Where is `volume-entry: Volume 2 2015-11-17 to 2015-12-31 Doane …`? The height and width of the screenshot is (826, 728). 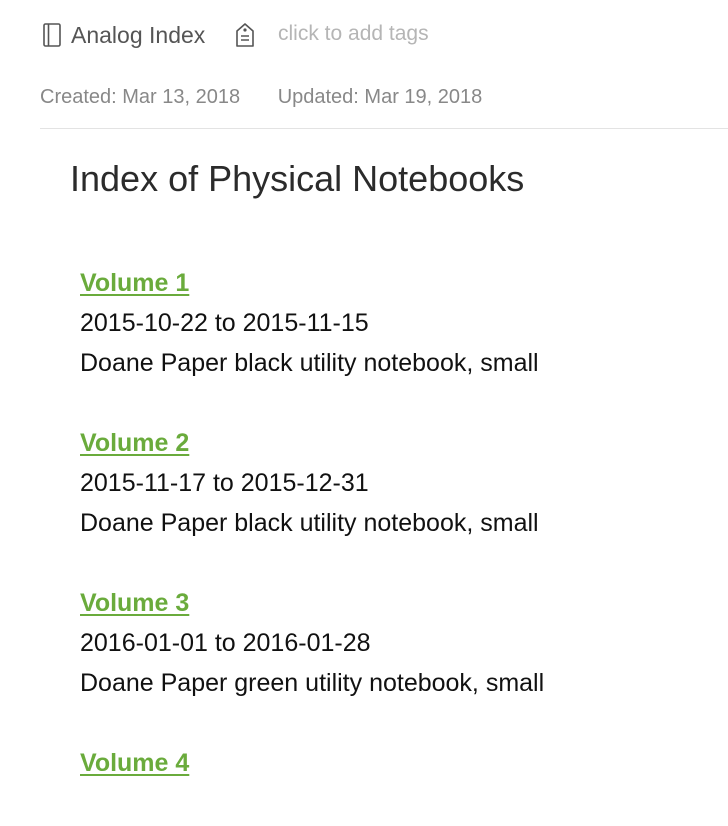 volume-entry: Volume 2 2015-11-17 to 2015-12-31 Doane … is located at coordinates (400, 486).